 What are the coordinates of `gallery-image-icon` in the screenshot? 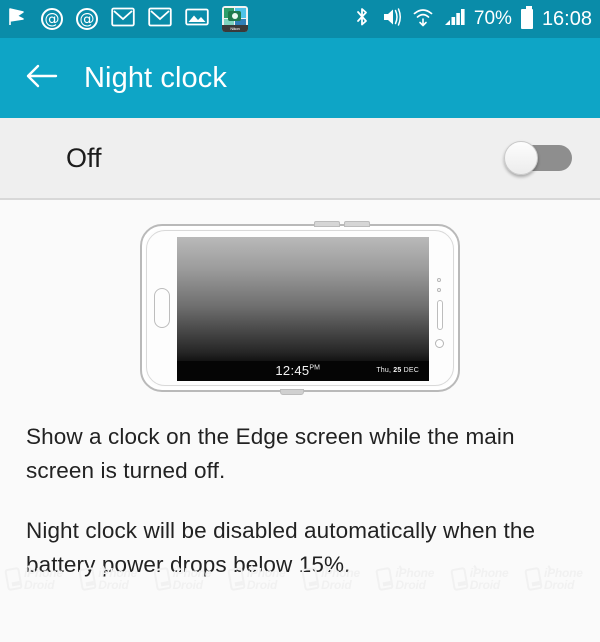 It's located at (197, 19).